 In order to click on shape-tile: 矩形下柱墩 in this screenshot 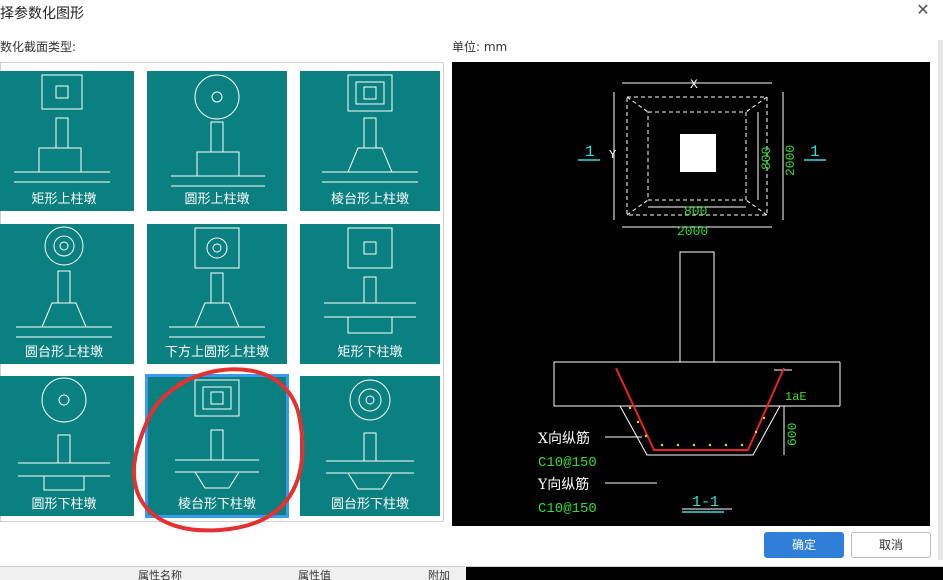, I will do `click(370, 294)`.